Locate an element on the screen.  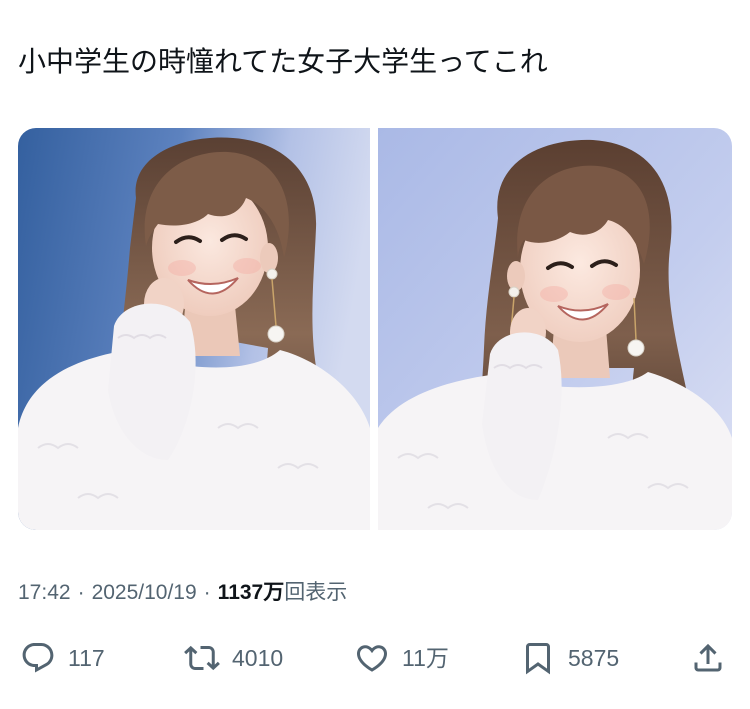
like-button: 11万 is located at coordinates (401, 658).